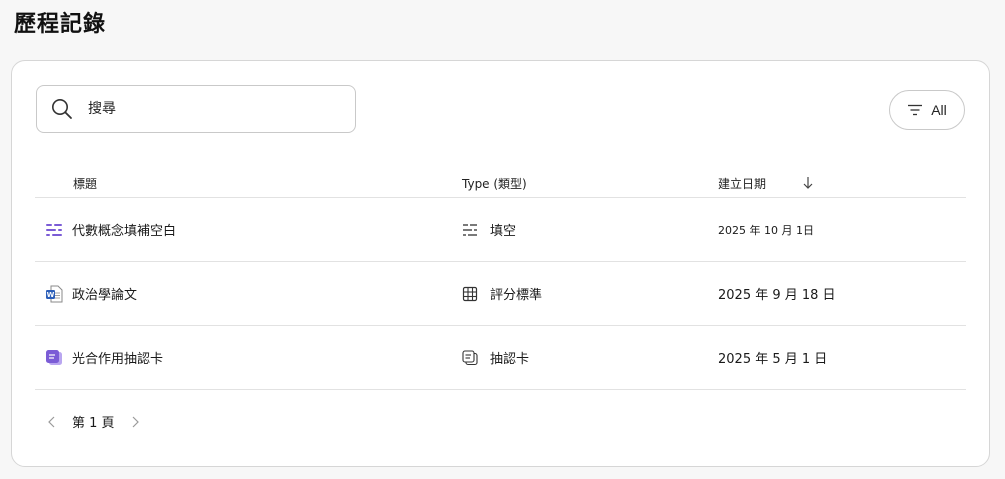 The height and width of the screenshot is (479, 1005). What do you see at coordinates (51, 295) in the screenshot?
I see `svg-text: W` at bounding box center [51, 295].